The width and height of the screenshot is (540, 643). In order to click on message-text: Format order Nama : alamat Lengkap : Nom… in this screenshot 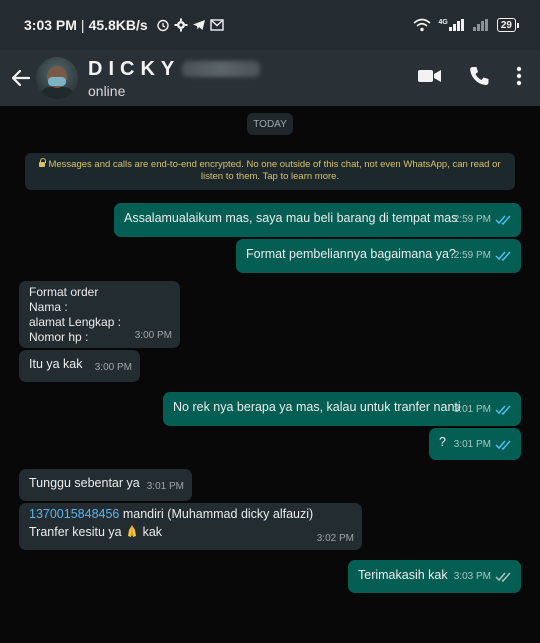, I will do `click(75, 314)`.